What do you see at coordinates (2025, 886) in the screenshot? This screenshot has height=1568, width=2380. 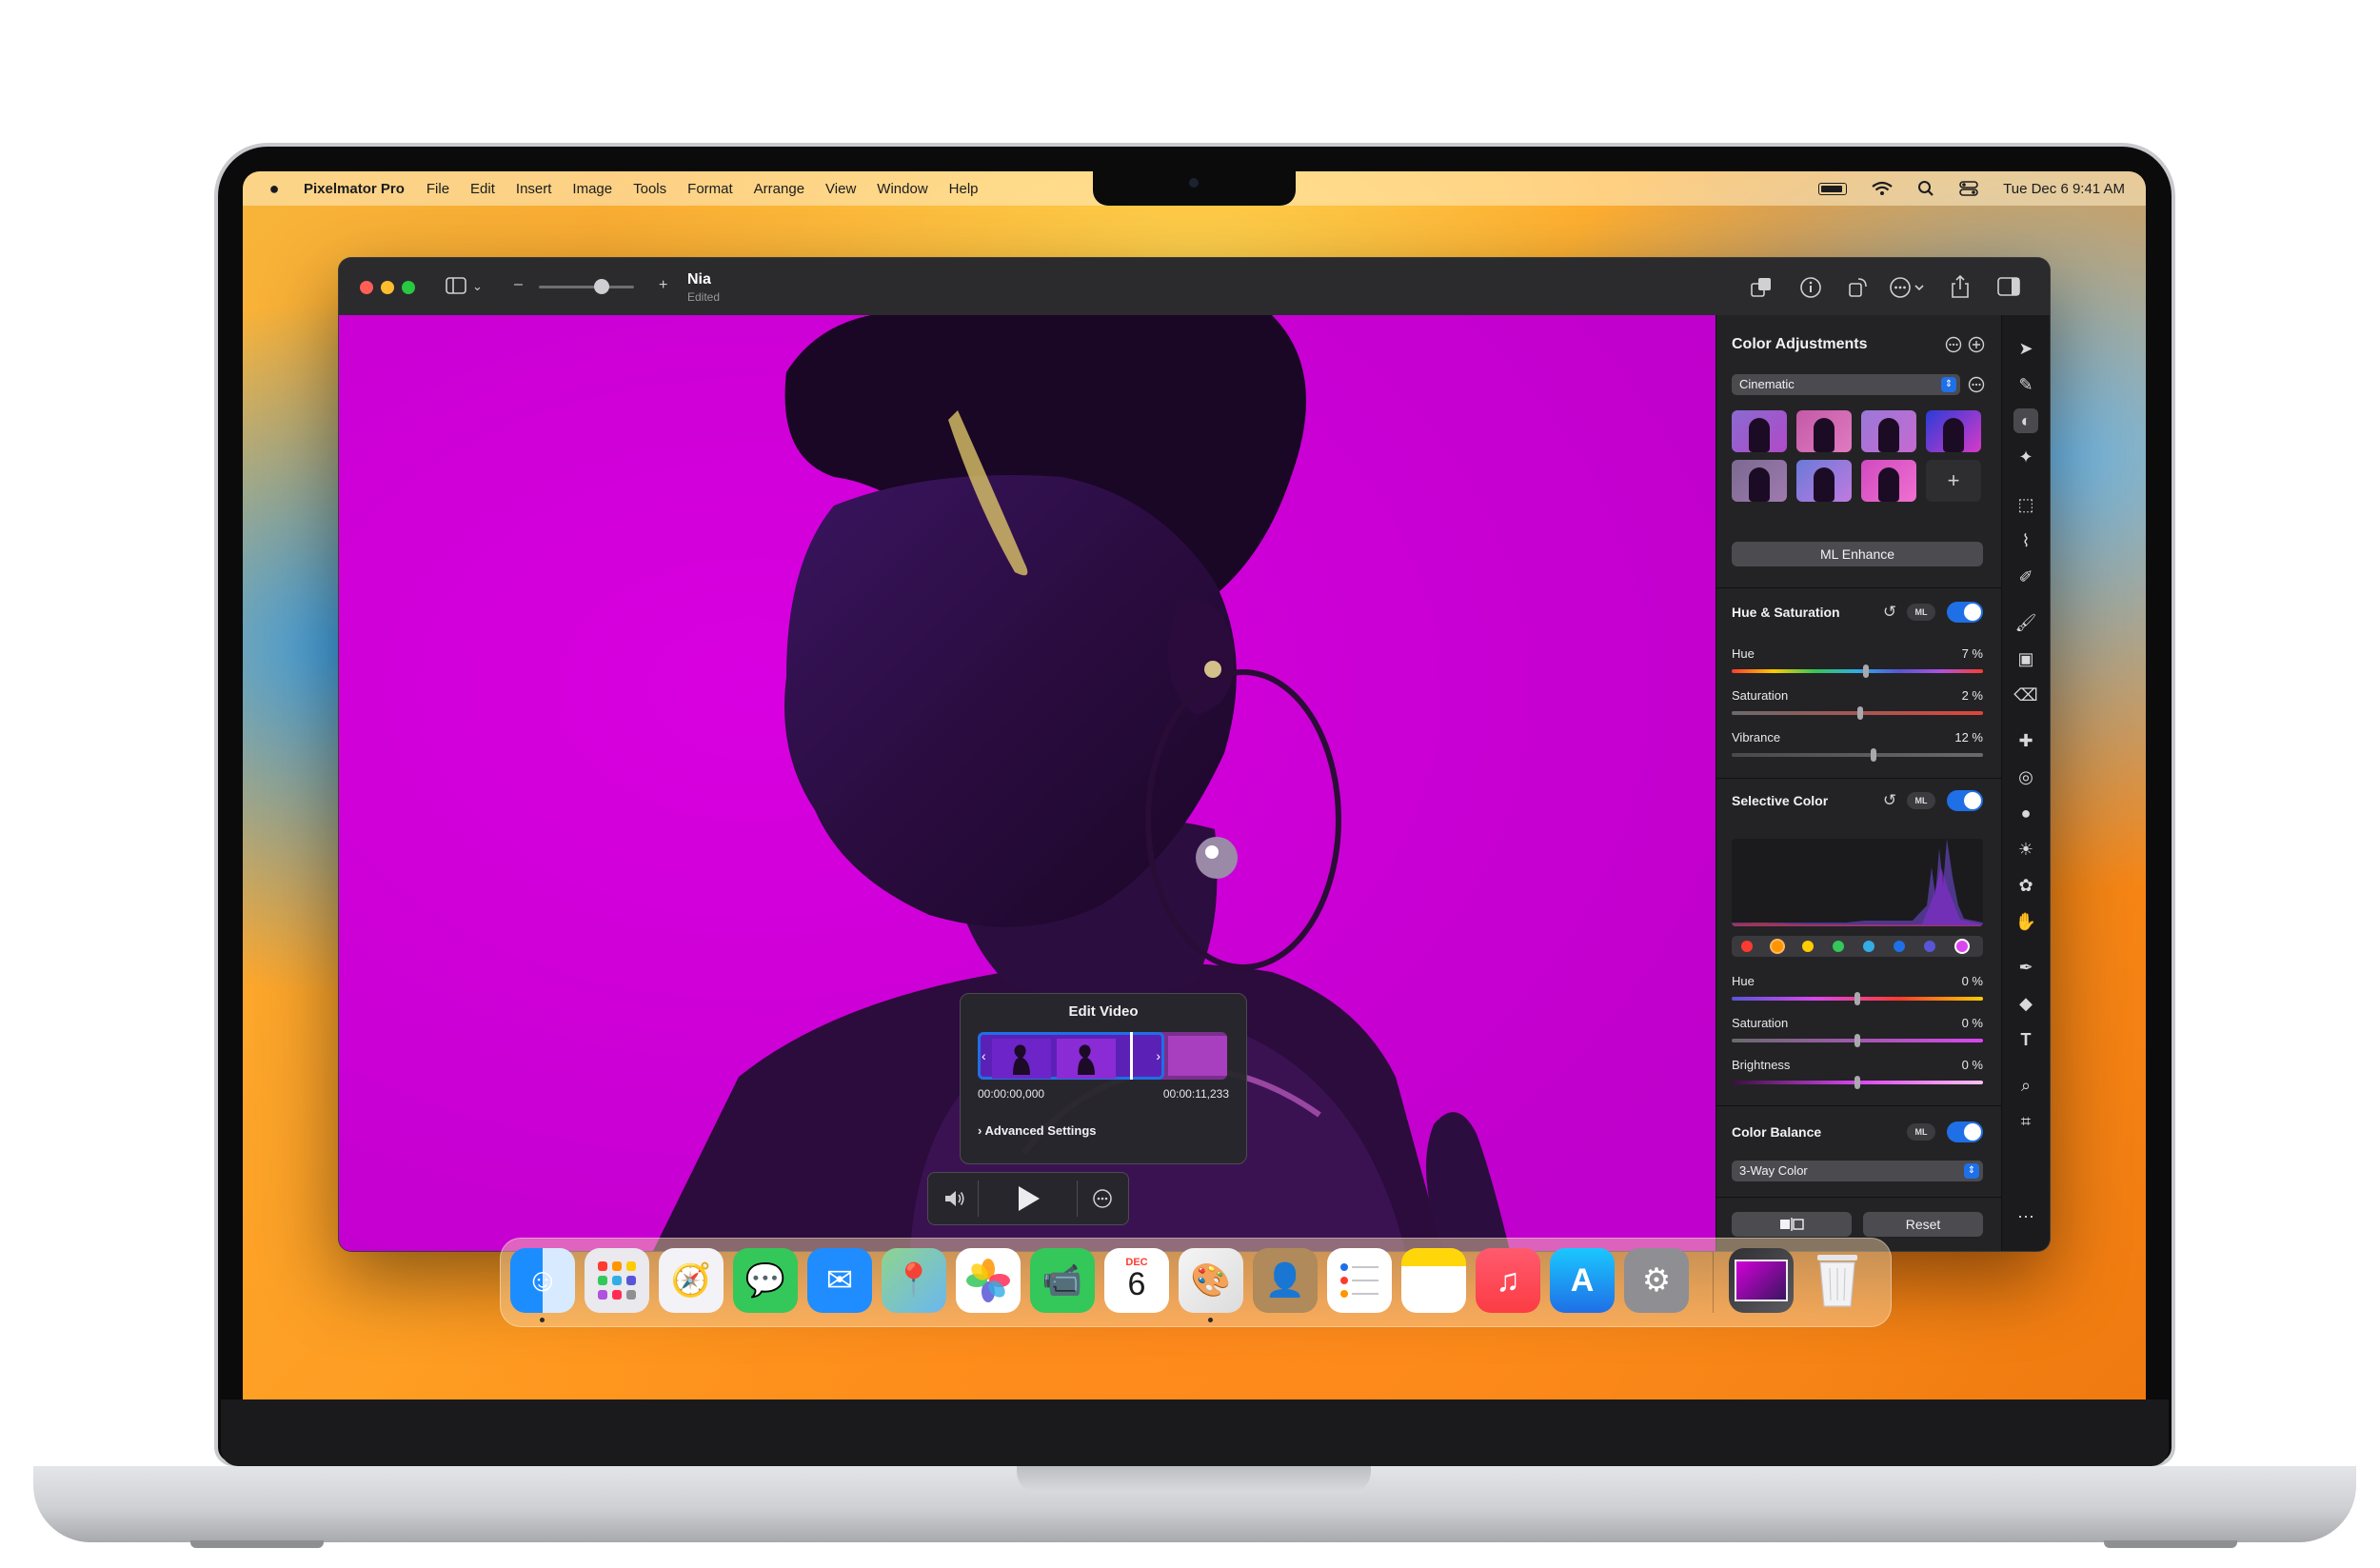 I see `sponge-tool-icon: ✿` at bounding box center [2025, 886].